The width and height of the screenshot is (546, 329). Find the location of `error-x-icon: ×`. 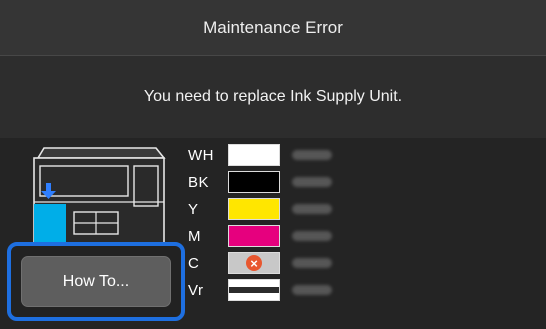

error-x-icon: × is located at coordinates (254, 263).